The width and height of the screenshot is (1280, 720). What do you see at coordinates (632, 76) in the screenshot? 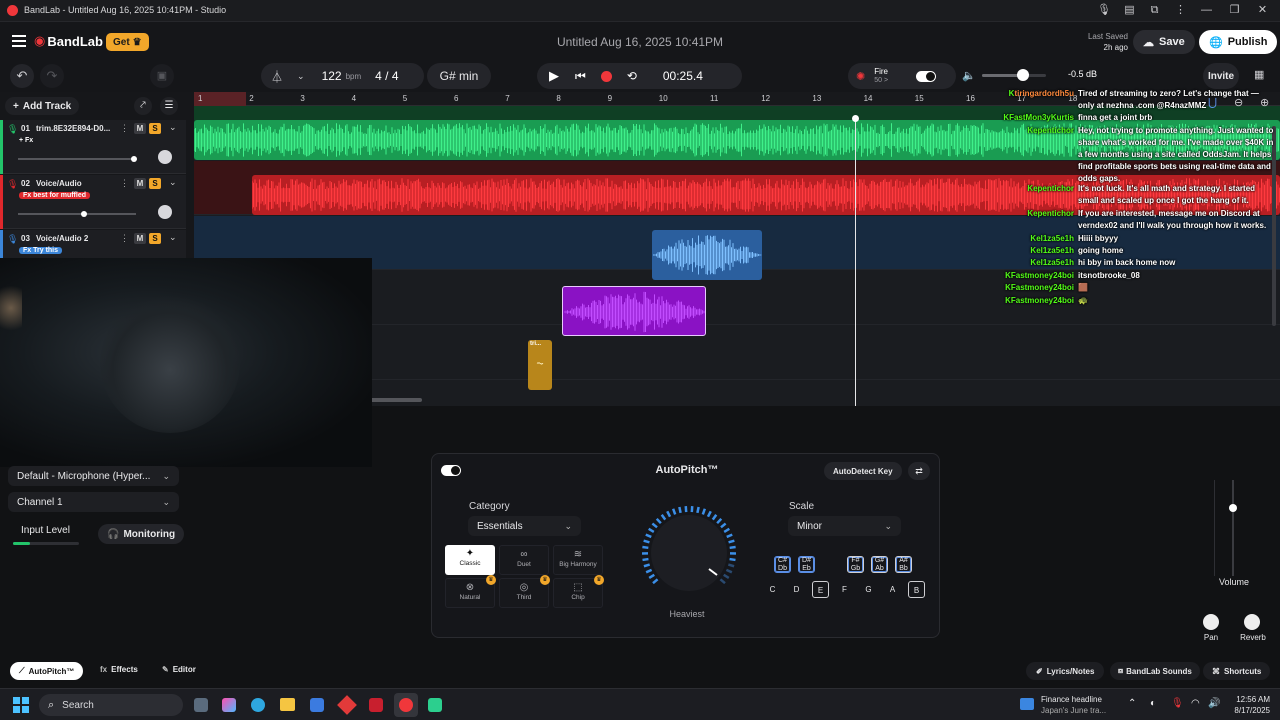
I see `loop-icon: ⟲` at bounding box center [632, 76].